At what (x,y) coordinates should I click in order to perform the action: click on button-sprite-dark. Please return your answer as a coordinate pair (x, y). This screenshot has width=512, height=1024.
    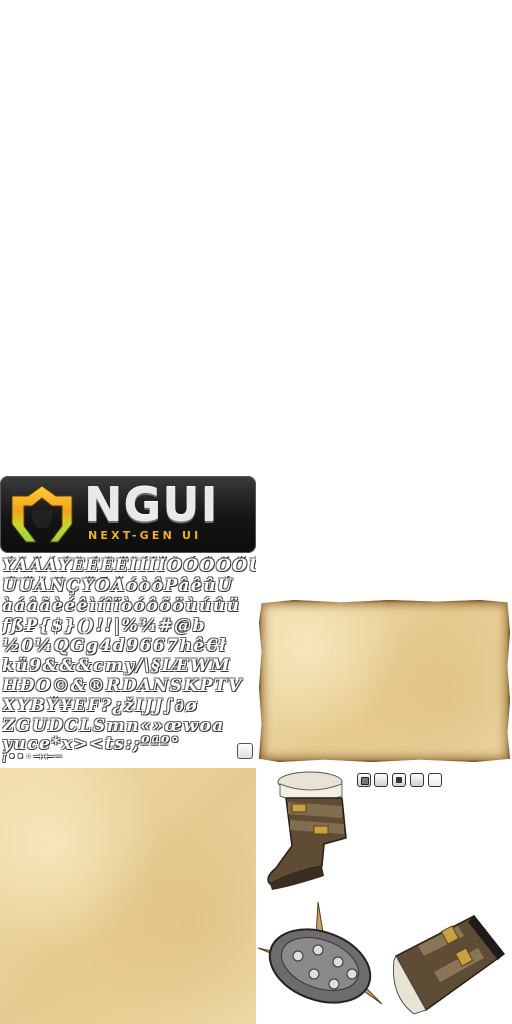
    Looking at the image, I should click on (399, 780).